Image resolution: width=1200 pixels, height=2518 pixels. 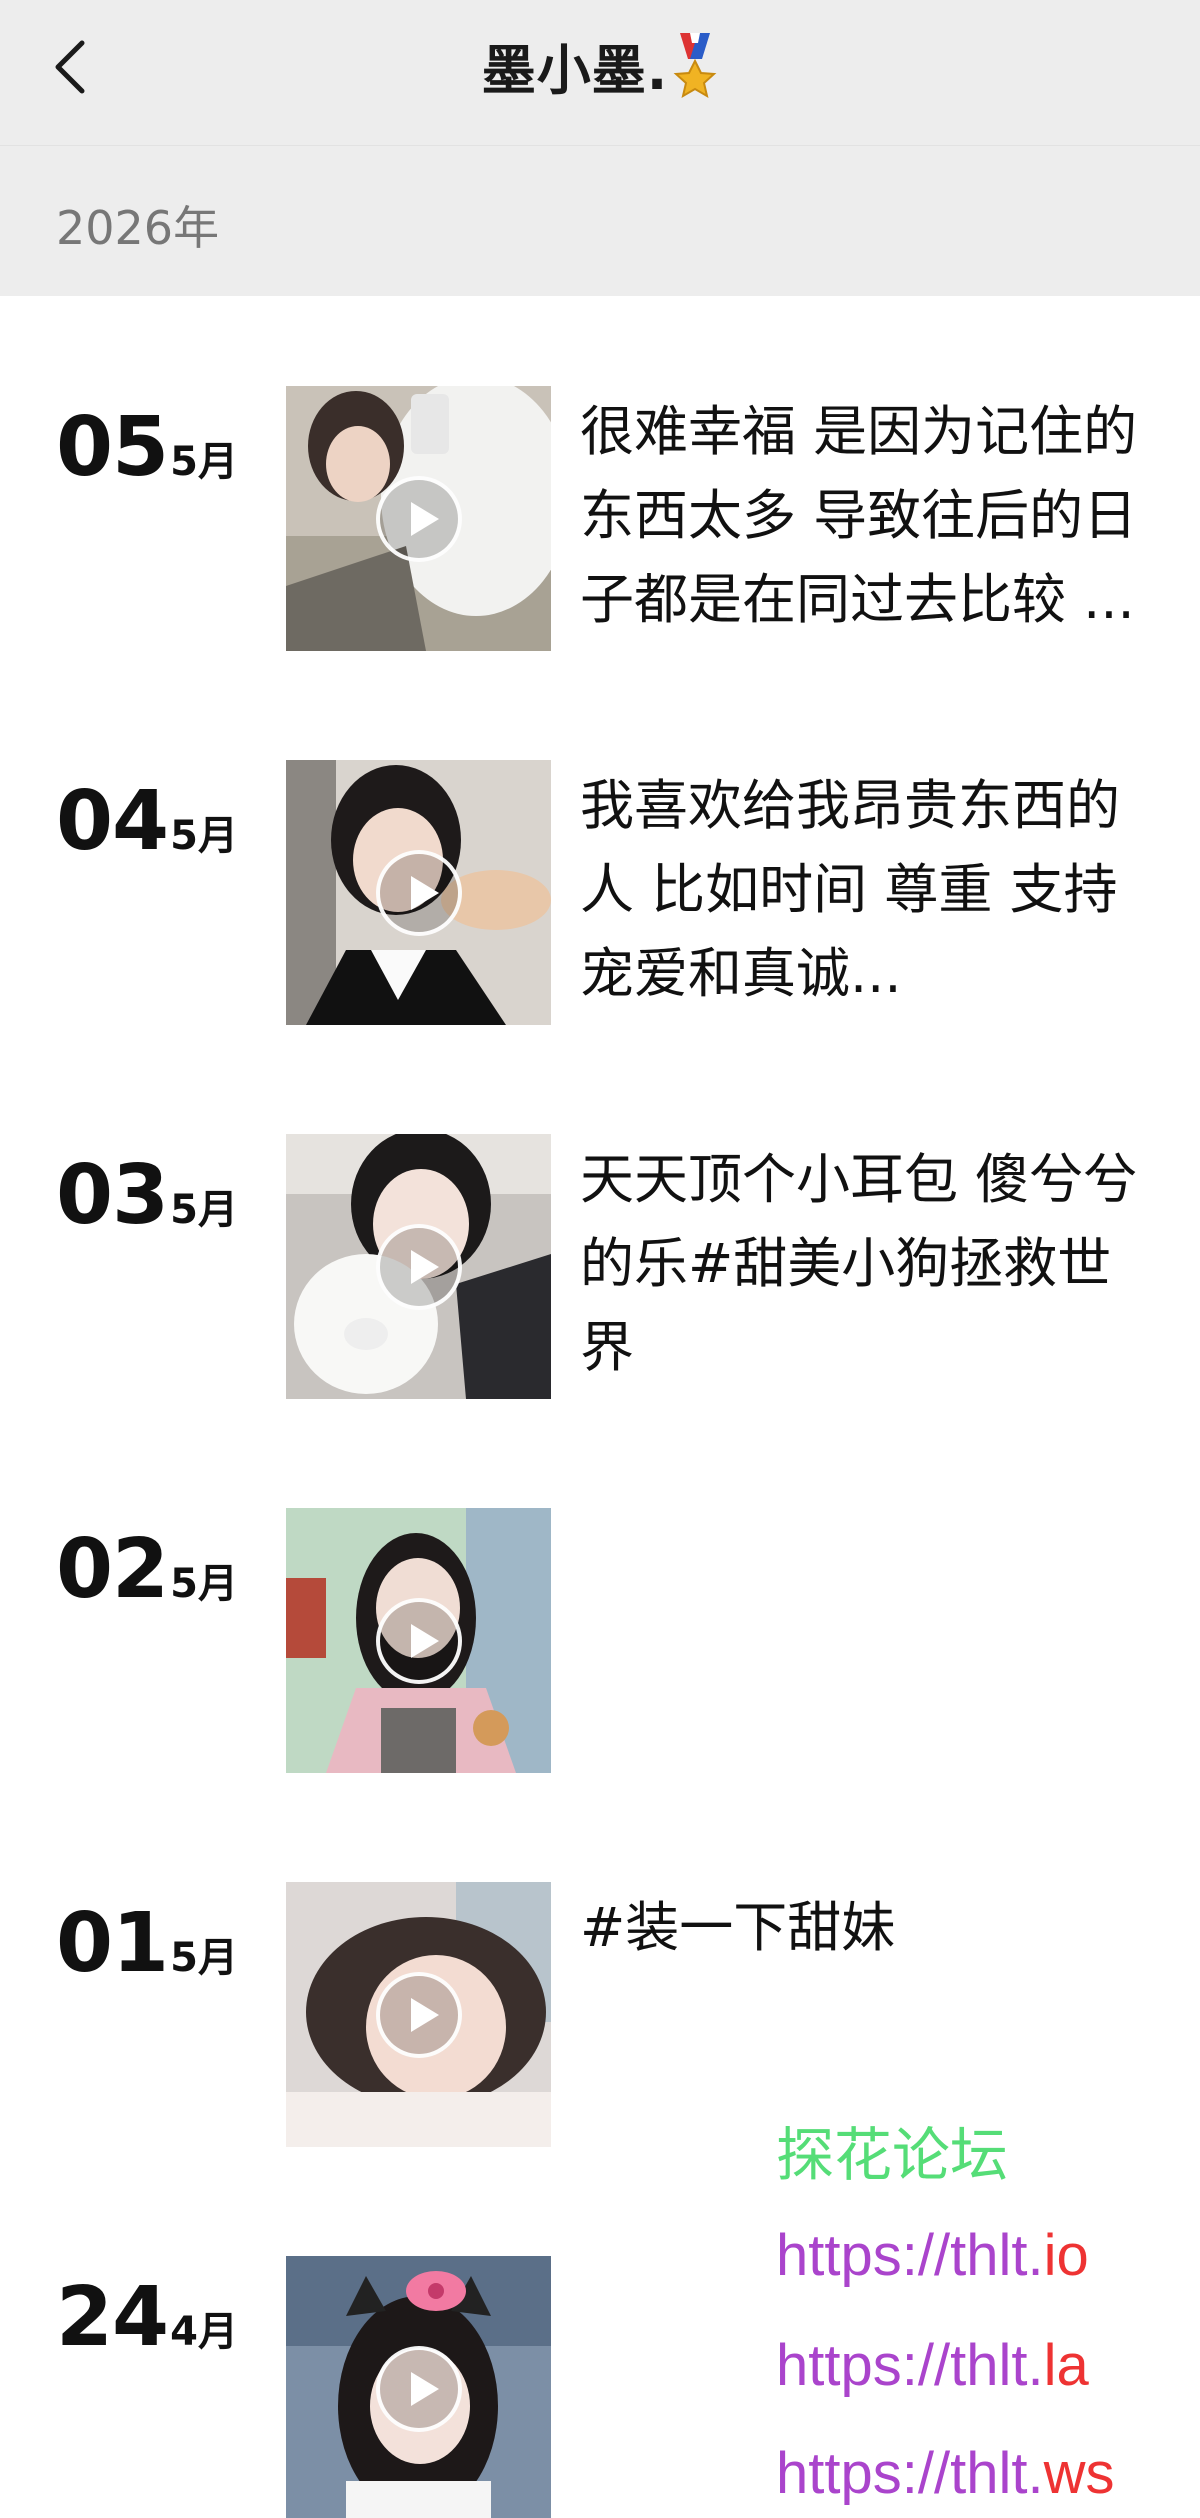 What do you see at coordinates (1066, 2255) in the screenshot?
I see `watermark-link-suffix: io` at bounding box center [1066, 2255].